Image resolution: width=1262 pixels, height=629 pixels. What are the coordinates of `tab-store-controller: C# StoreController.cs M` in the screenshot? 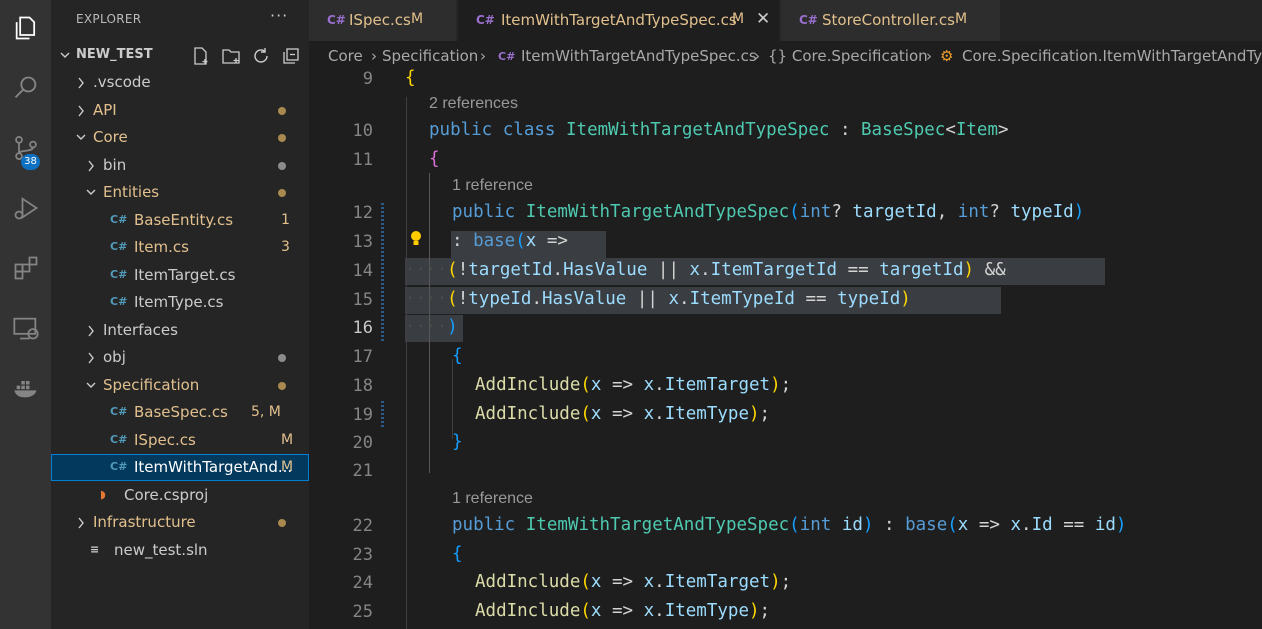 It's located at (891, 20).